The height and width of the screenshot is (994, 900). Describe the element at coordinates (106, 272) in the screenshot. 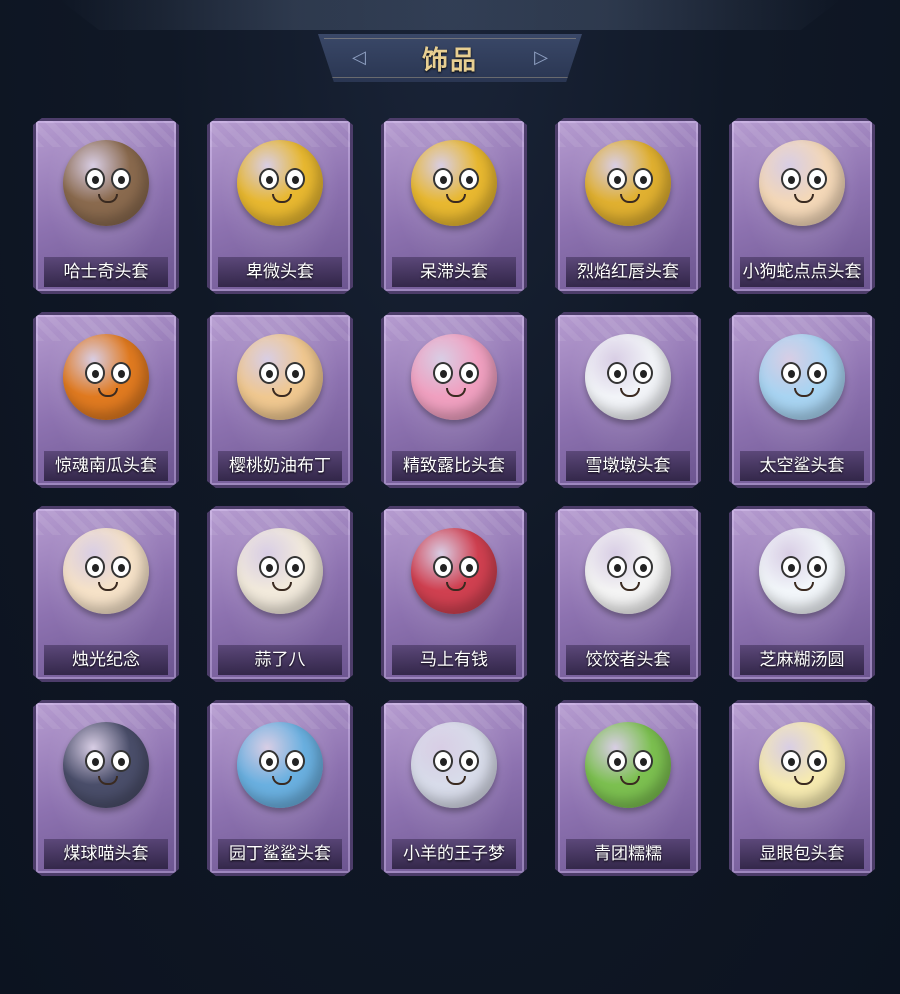

I see `accessory-label: 哈士奇头套` at that location.